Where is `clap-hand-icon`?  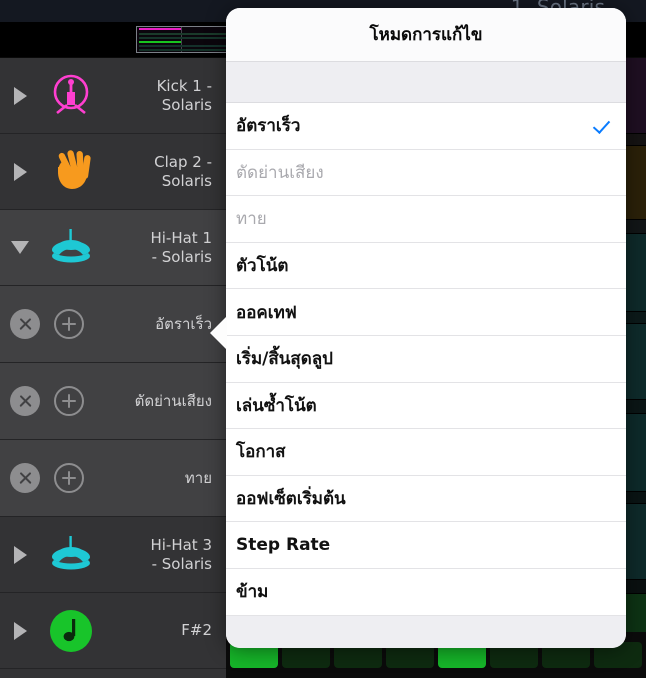
clap-hand-icon is located at coordinates (71, 172).